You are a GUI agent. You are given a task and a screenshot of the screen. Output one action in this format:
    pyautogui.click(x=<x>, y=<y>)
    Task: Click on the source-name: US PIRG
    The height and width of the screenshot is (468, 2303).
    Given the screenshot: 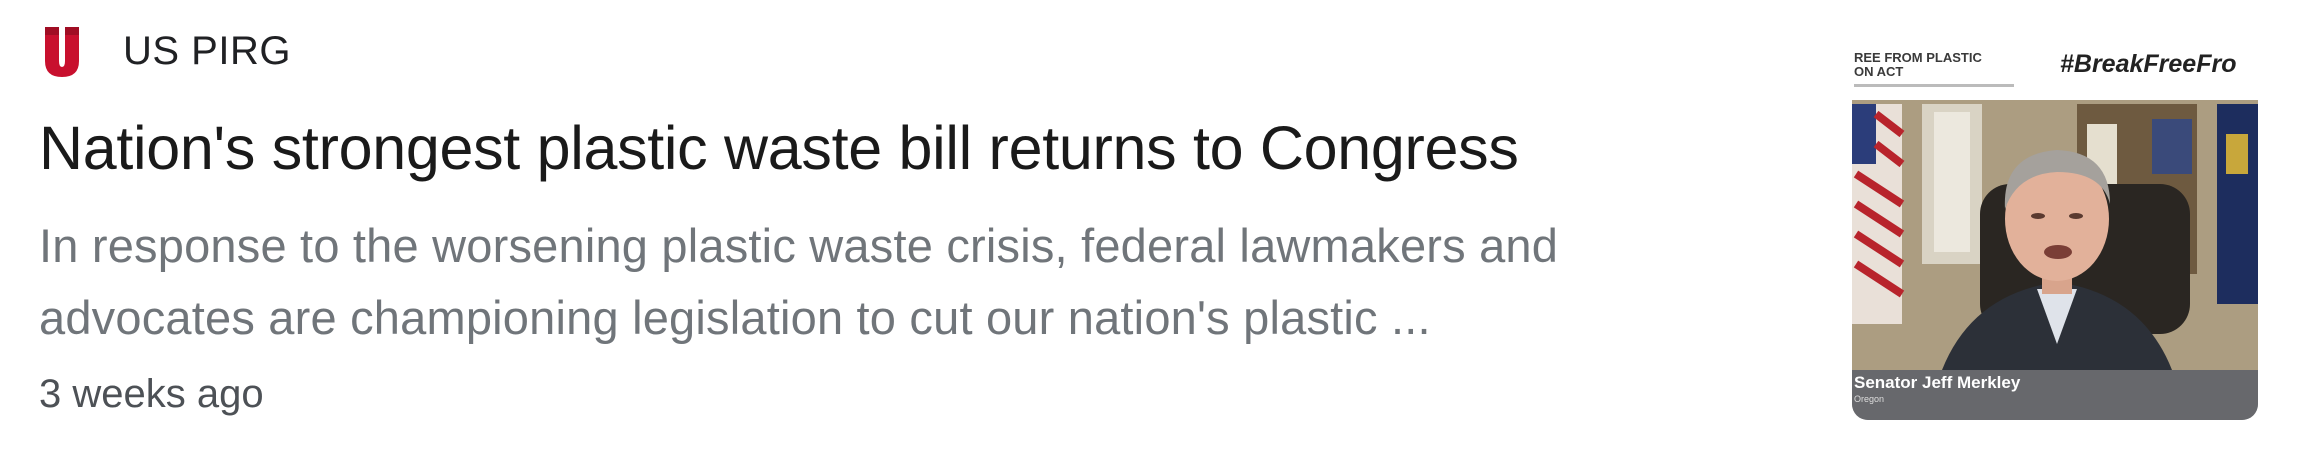 What is the action you would take?
    pyautogui.click(x=207, y=50)
    